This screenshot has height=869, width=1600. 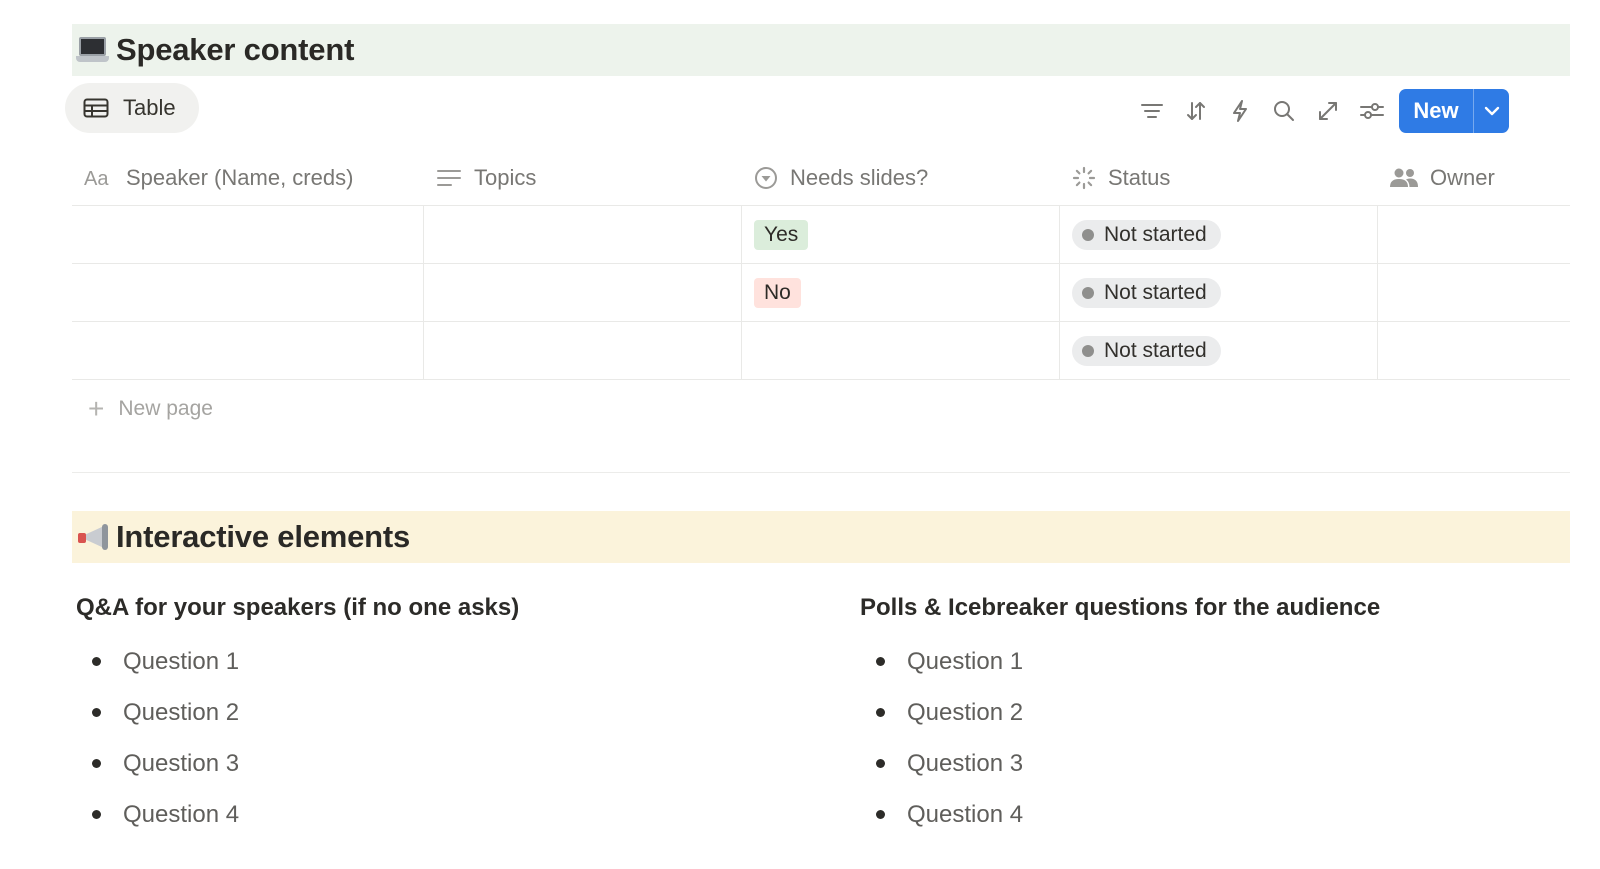 I want to click on column-header-needs-slides: Needs slides?, so click(x=901, y=177).